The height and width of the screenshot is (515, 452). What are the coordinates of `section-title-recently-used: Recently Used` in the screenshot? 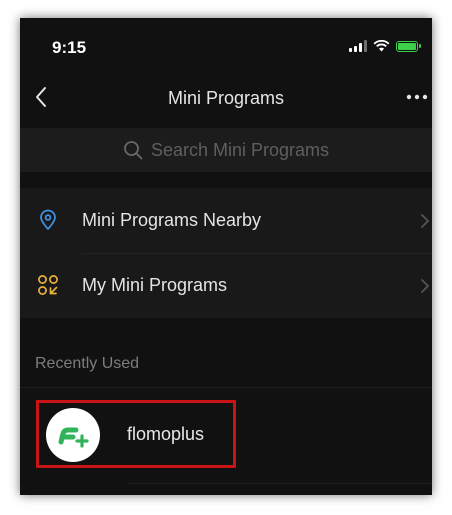 It's located at (87, 363).